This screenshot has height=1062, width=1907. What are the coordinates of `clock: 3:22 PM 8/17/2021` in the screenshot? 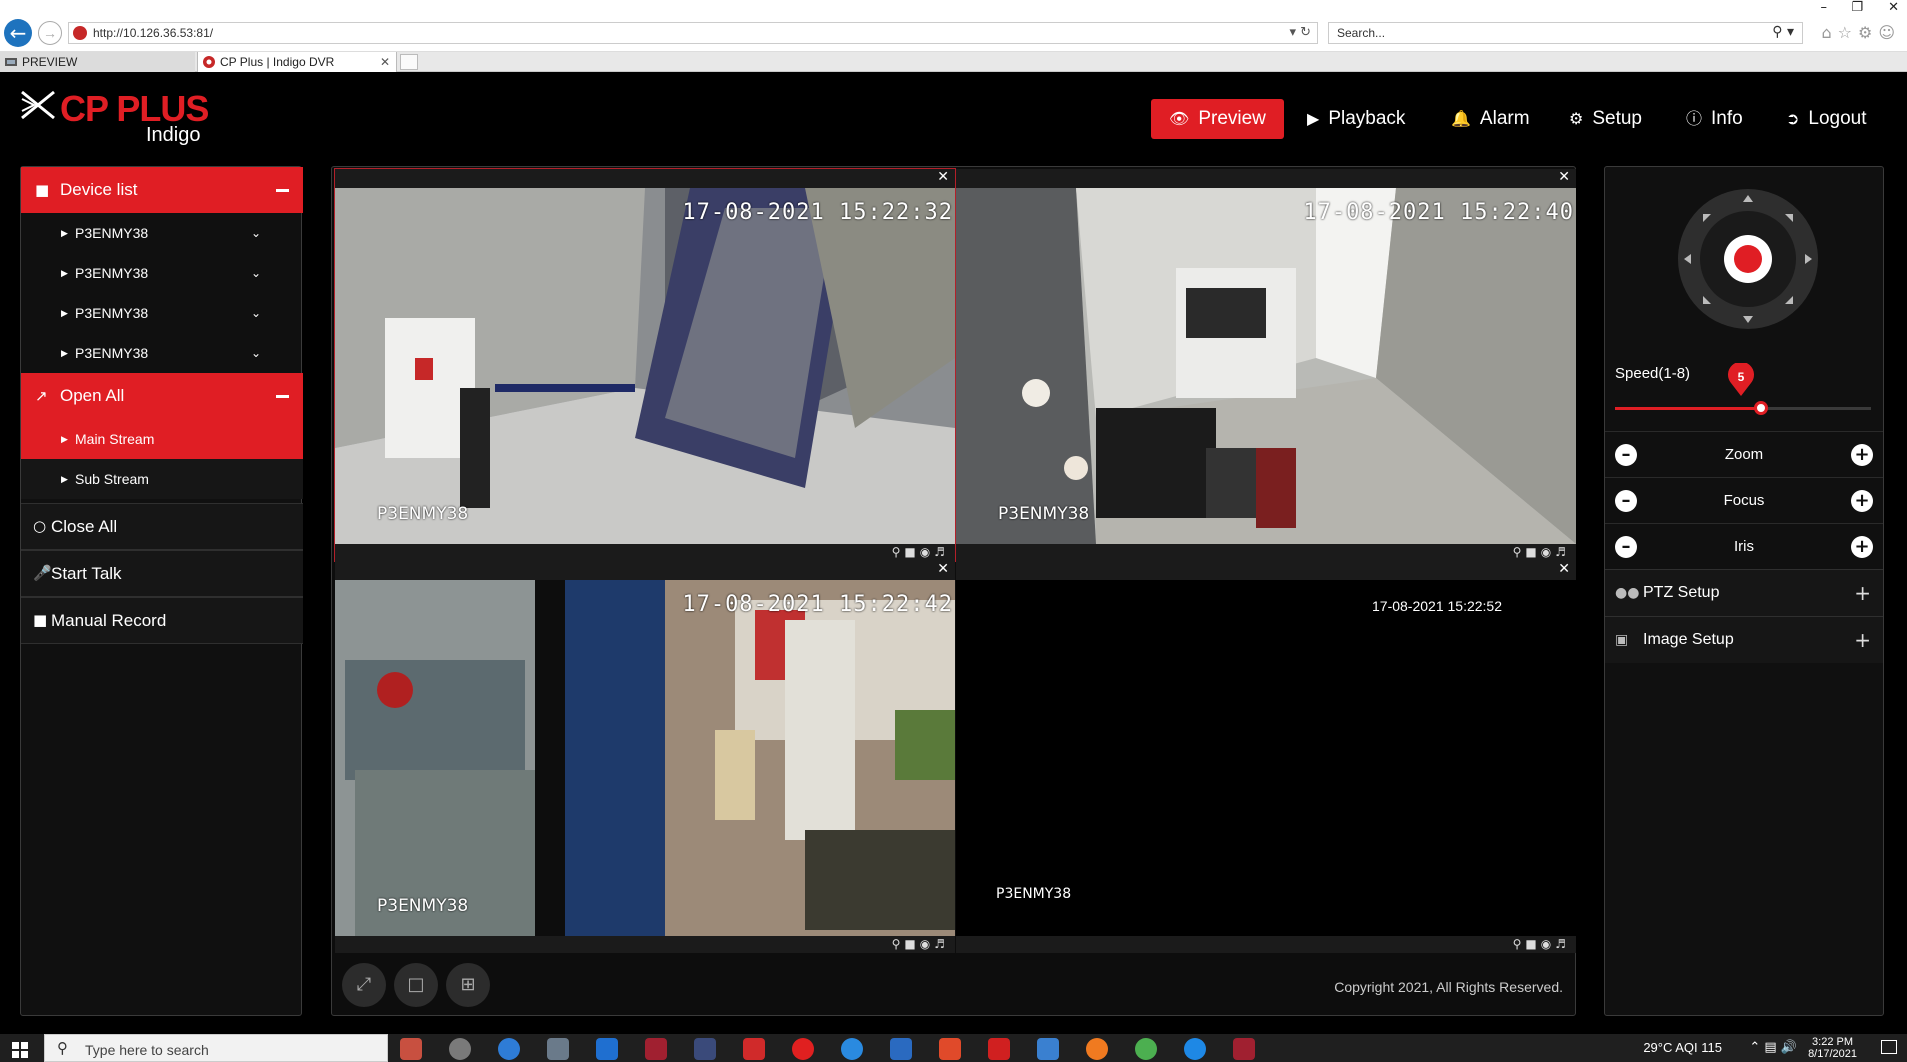 It's located at (1832, 1048).